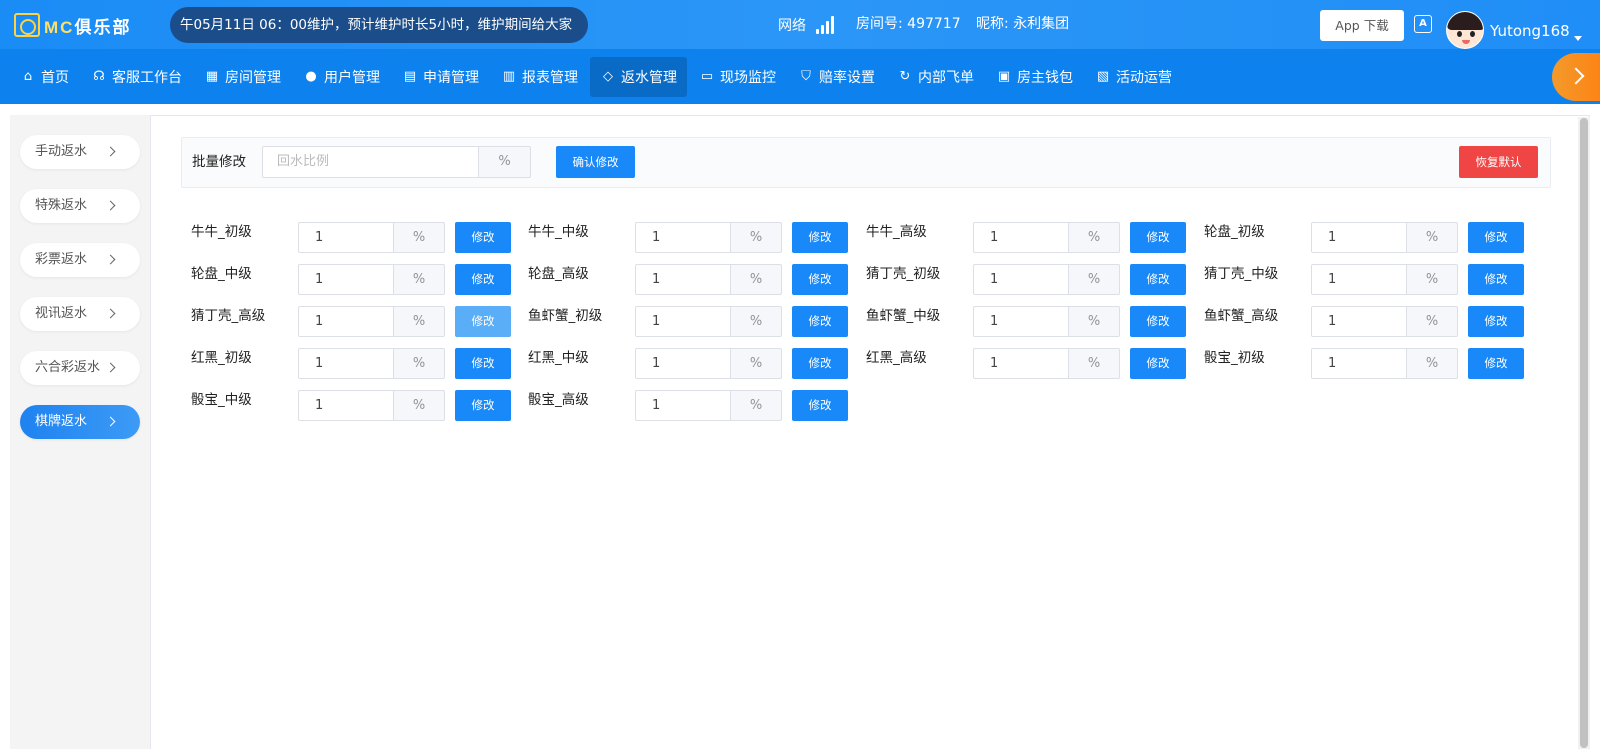 This screenshot has width=1600, height=749. I want to click on shield-icon: ⛉, so click(806, 76).